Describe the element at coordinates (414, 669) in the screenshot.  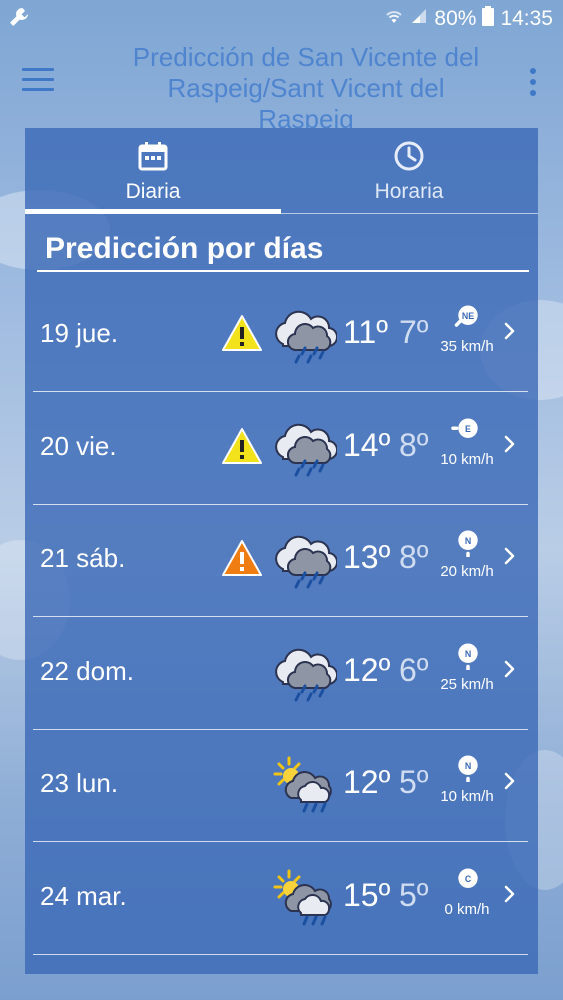
I see `temp-min: 6º` at that location.